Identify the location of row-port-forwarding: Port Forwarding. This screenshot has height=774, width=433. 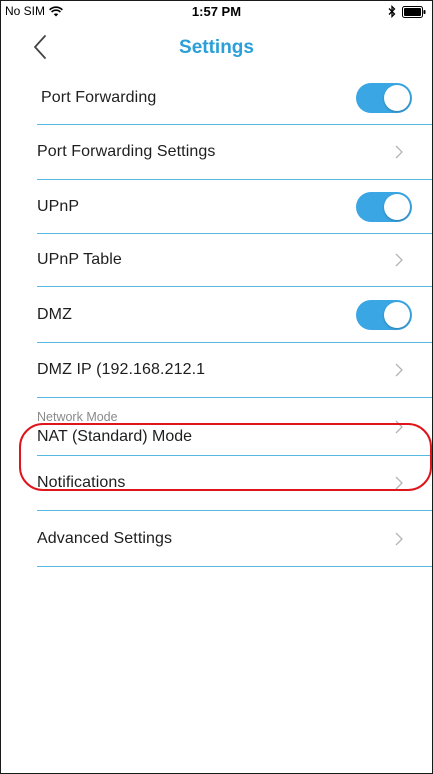
(234, 98).